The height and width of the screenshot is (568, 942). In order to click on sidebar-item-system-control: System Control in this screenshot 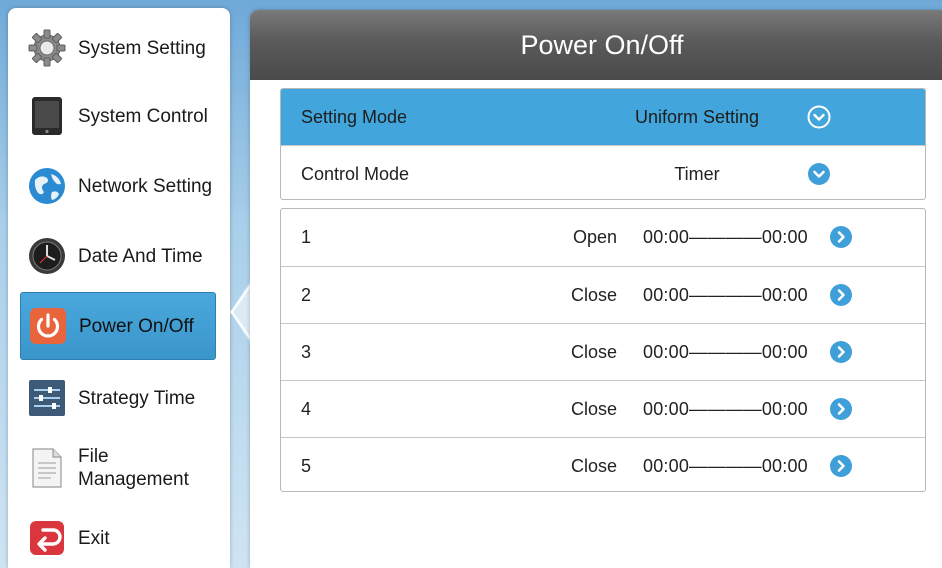, I will do `click(118, 116)`.